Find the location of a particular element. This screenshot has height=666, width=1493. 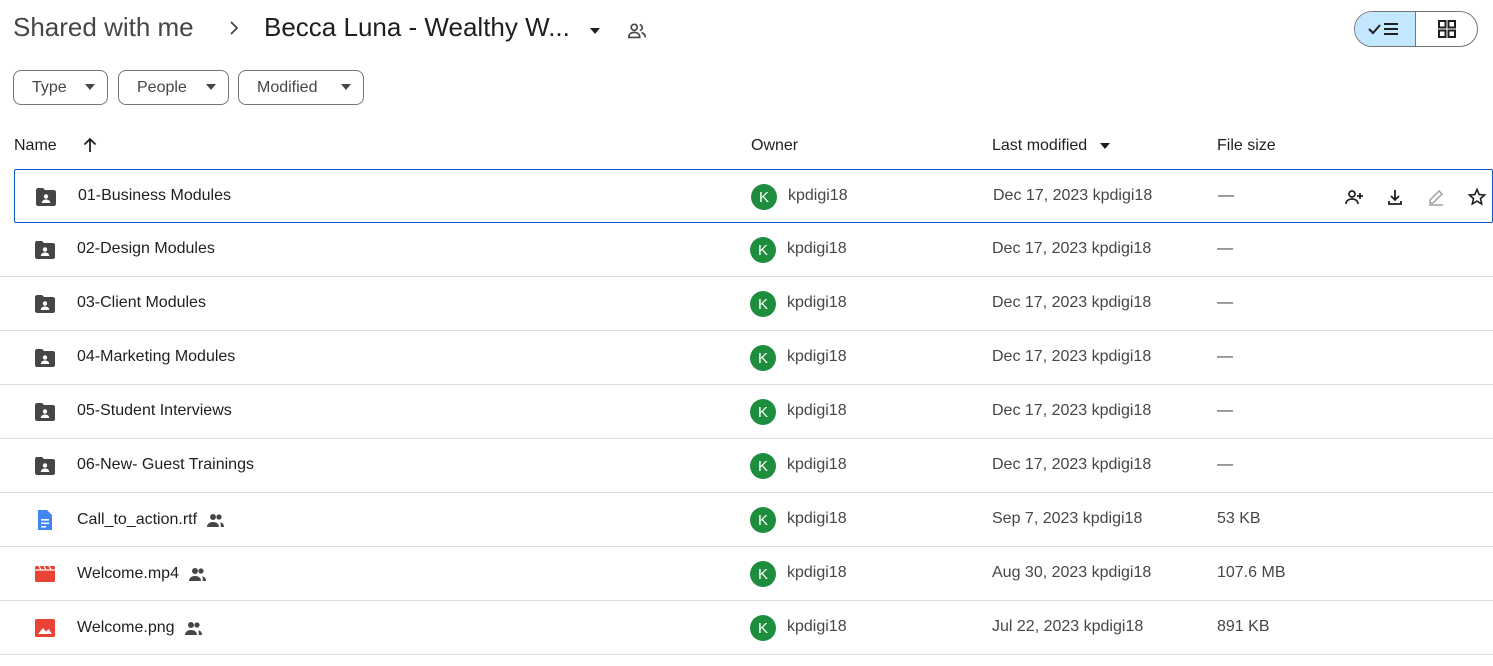

file-name-text: Call_to_action.rtf is located at coordinates (137, 519).